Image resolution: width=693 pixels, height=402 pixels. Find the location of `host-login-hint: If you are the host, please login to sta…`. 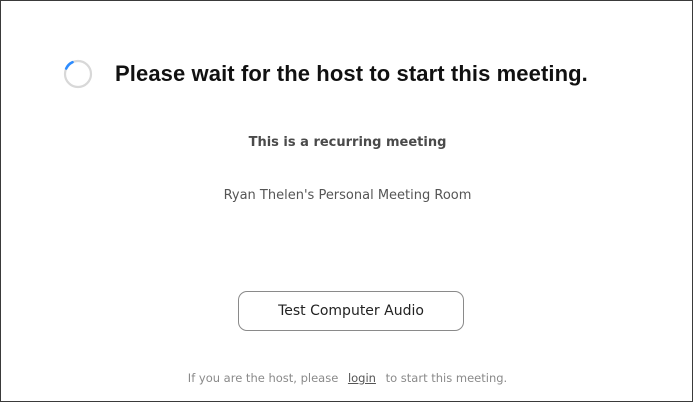

host-login-hint: If you are the host, please login to sta… is located at coordinates (347, 378).